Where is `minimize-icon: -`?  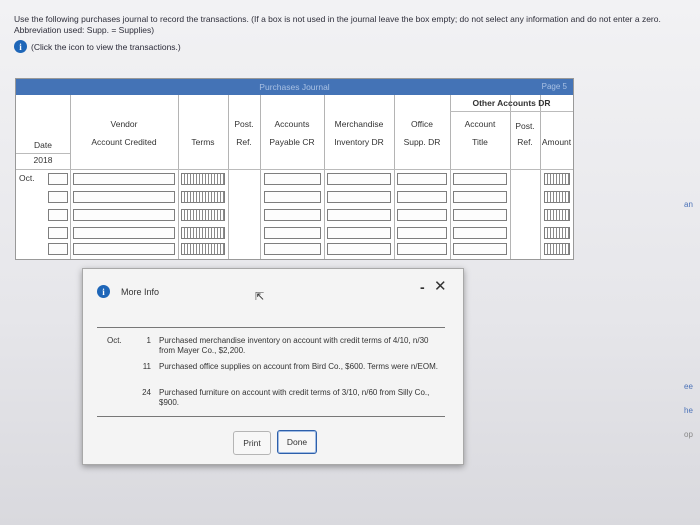
minimize-icon: - is located at coordinates (422, 287).